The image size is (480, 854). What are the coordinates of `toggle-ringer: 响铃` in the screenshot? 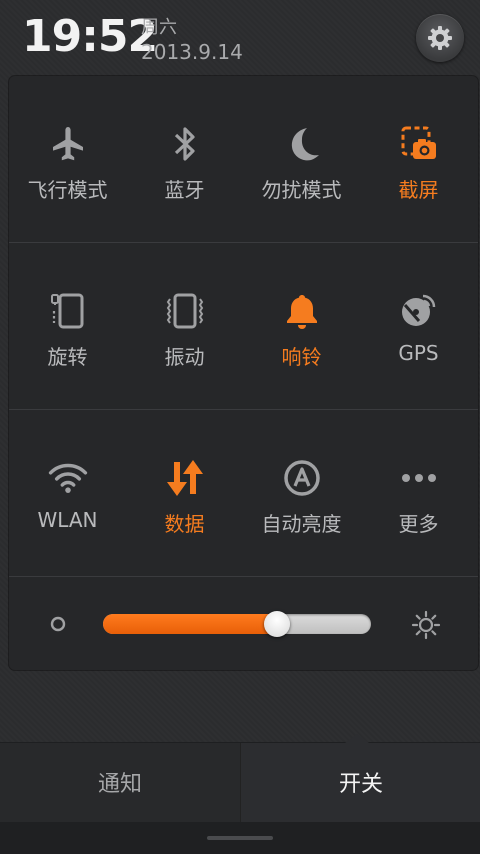 It's located at (301, 326).